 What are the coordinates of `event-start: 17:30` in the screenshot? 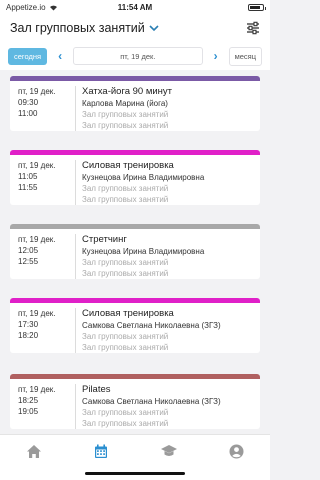 It's located at (28, 324).